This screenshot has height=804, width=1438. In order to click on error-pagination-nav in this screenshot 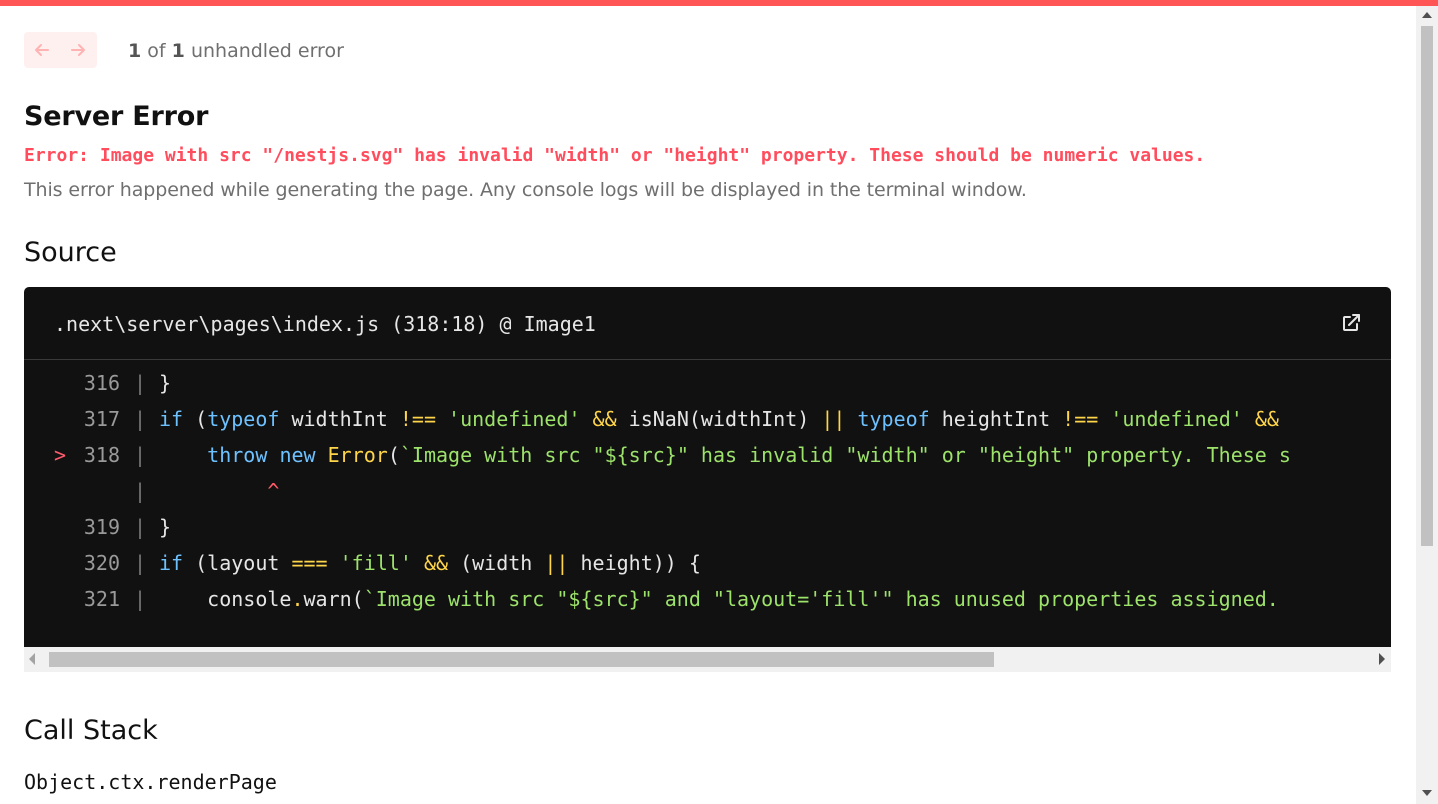, I will do `click(60, 50)`.